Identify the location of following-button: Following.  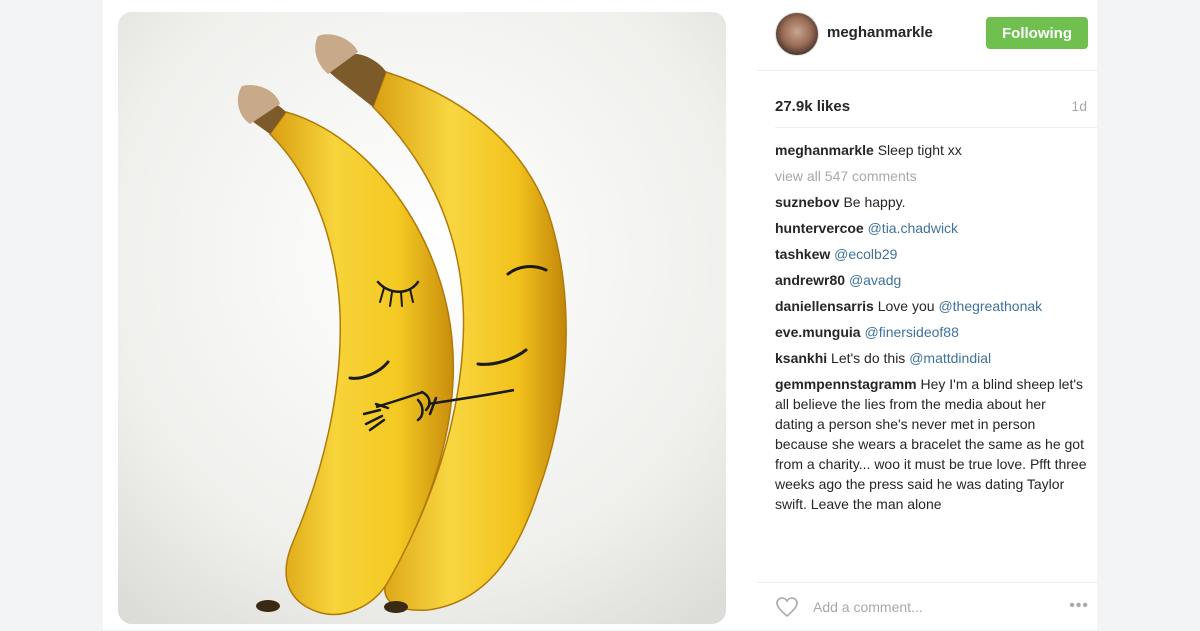
(1037, 33).